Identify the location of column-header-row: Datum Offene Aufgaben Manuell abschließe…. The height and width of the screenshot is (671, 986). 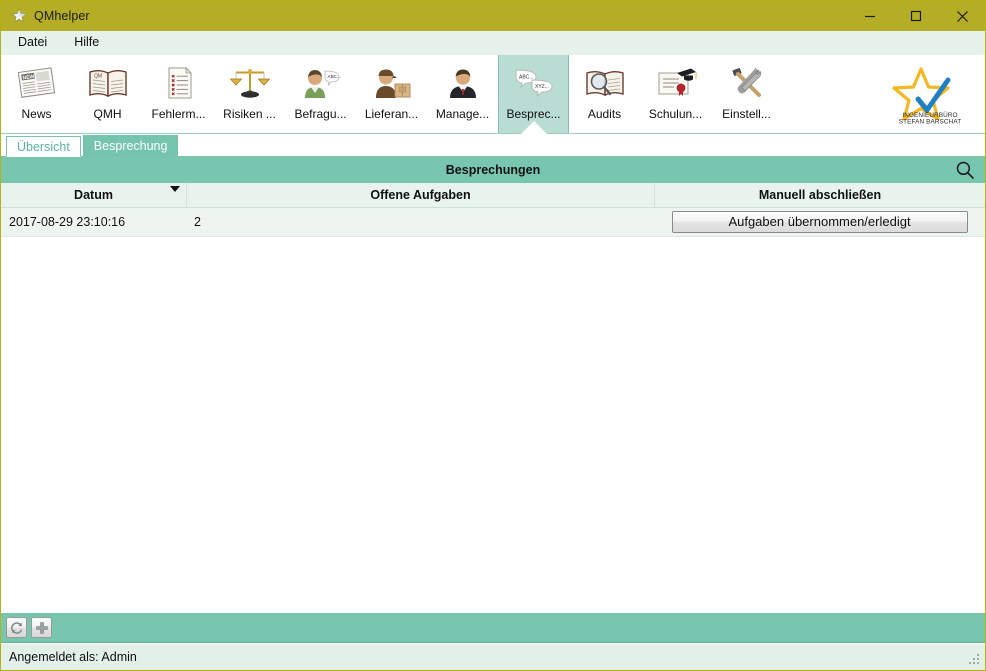
(493, 195).